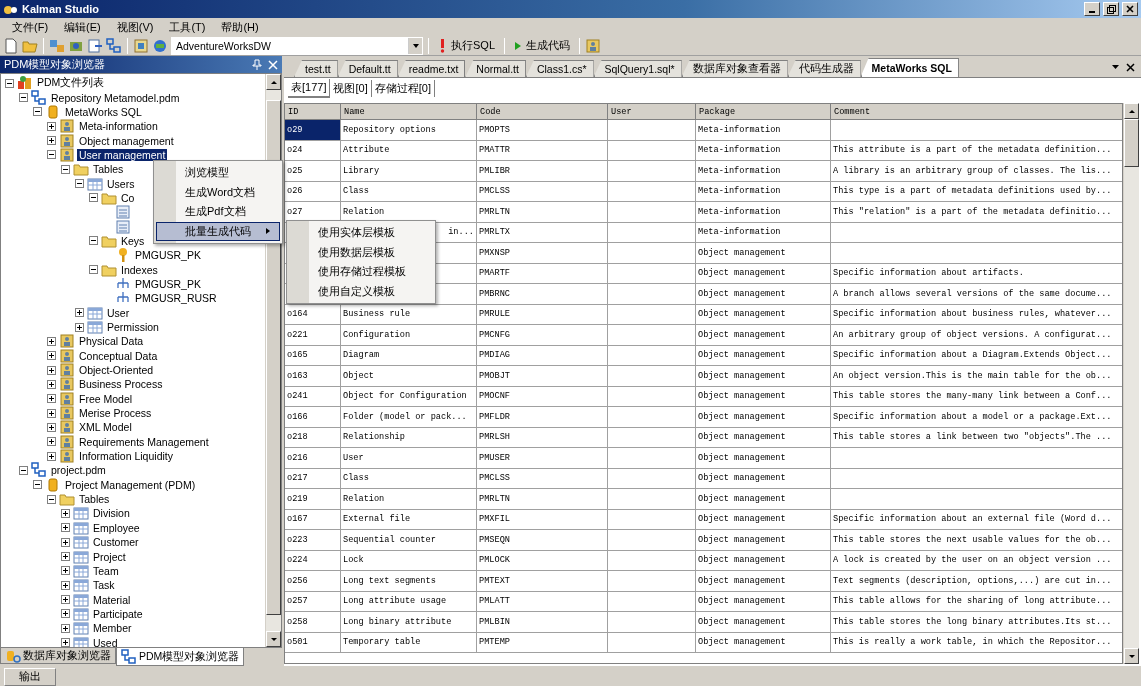 The width and height of the screenshot is (1141, 686). What do you see at coordinates (78, 470) in the screenshot?
I see `tree-item: project.pdm` at bounding box center [78, 470].